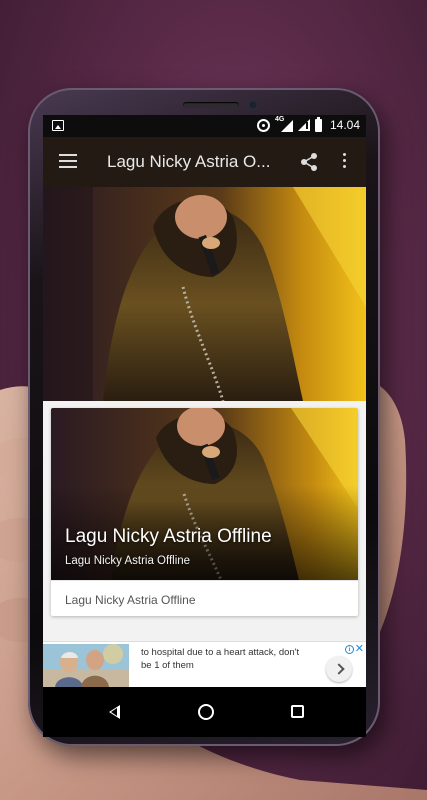  I want to click on hotspot-icon, so click(263, 125).